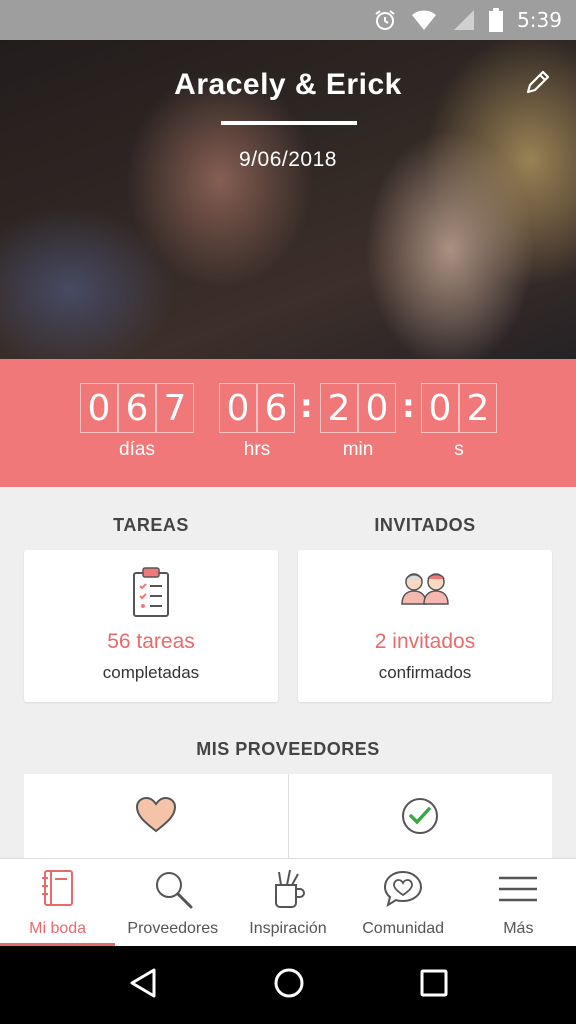  I want to click on countdown-hours: 0 6, so click(257, 408).